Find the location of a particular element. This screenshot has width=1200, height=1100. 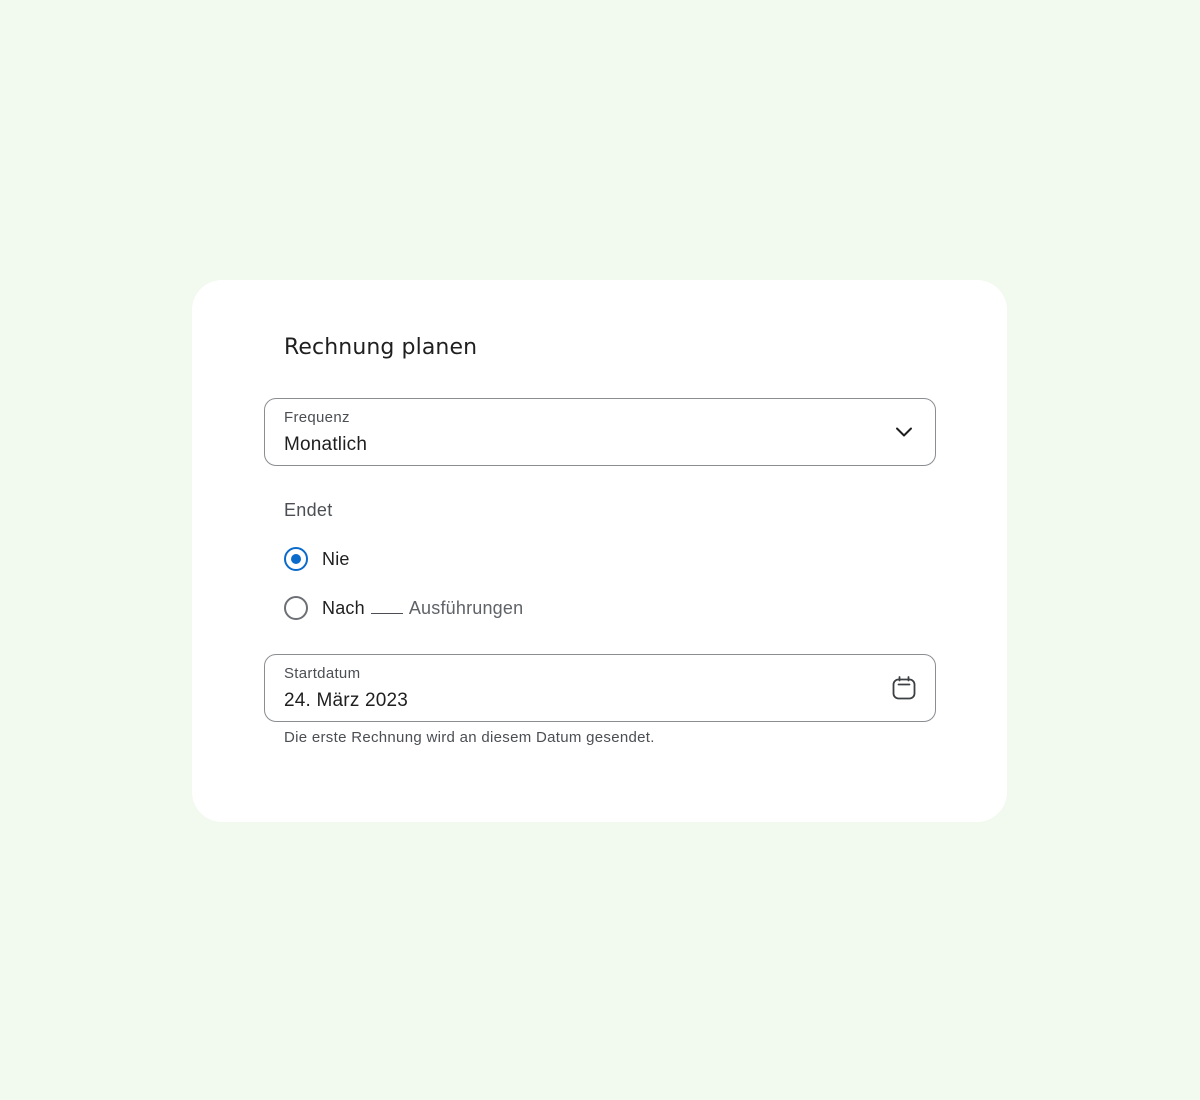

frequency-select: Frequenz Monatlich is located at coordinates (600, 432).